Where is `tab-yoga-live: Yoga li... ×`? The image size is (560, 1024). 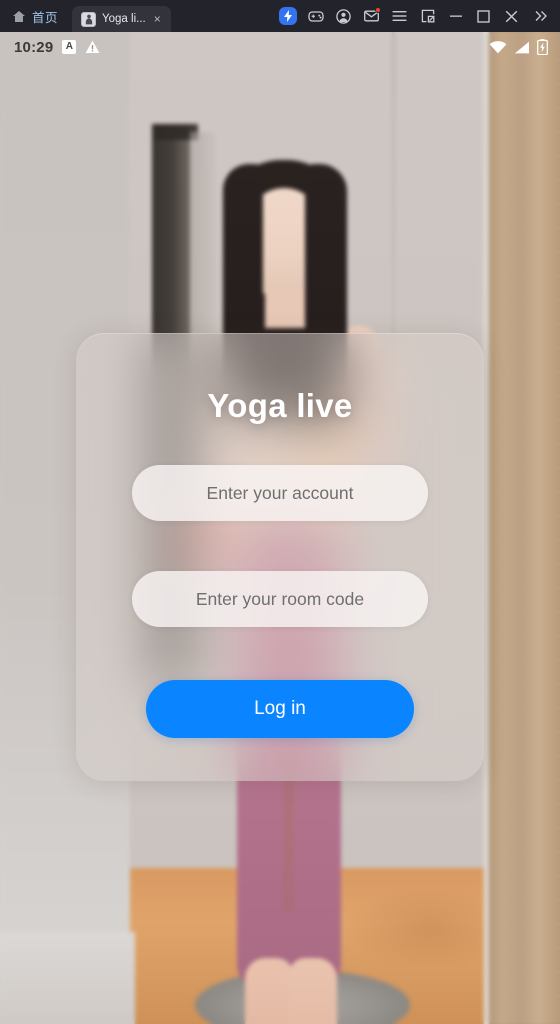 tab-yoga-live: Yoga li... × is located at coordinates (121, 19).